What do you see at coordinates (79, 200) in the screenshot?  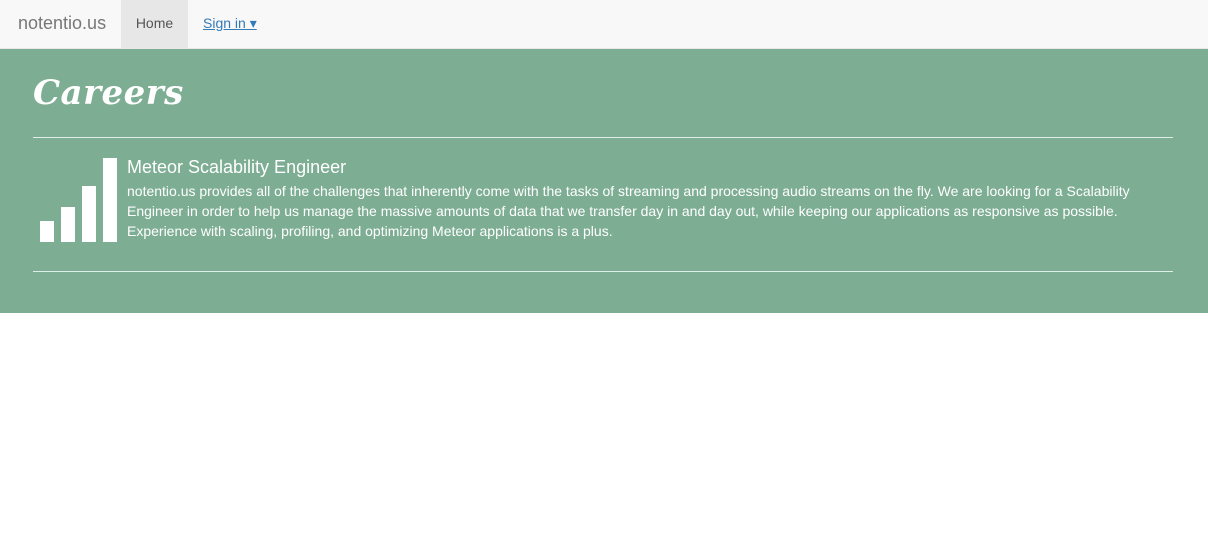 I see `signal-bars-icon` at bounding box center [79, 200].